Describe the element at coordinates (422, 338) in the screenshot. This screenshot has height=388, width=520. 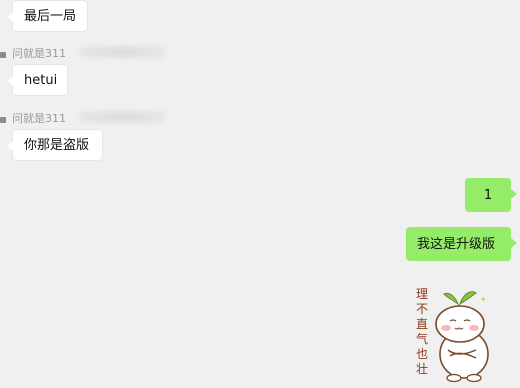
I see `sticker-caption-char: 气` at that location.